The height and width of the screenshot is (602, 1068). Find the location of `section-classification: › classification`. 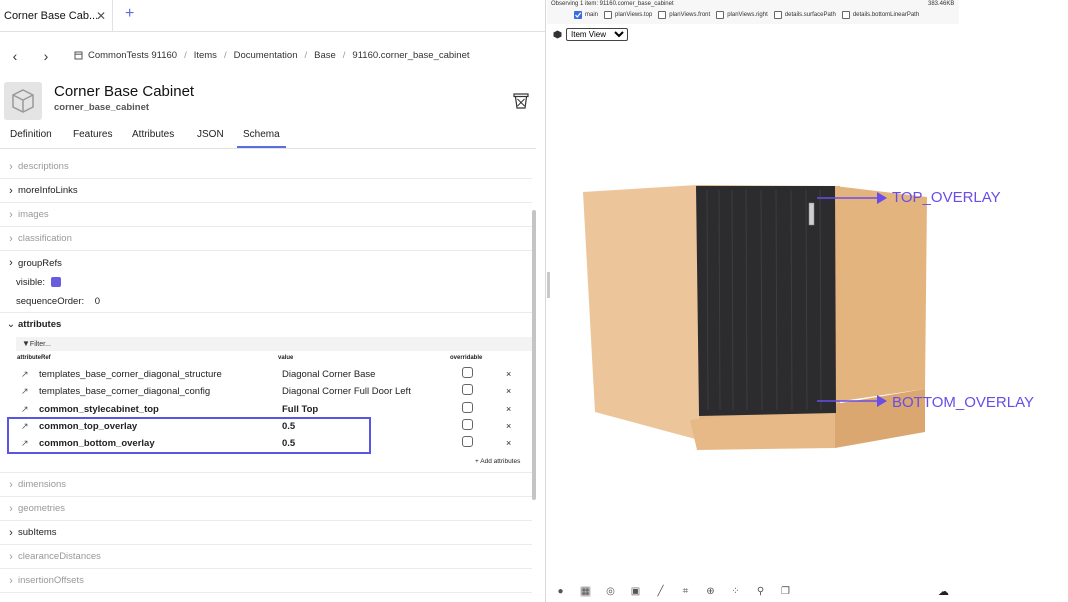

section-classification: › classification is located at coordinates (266, 239).